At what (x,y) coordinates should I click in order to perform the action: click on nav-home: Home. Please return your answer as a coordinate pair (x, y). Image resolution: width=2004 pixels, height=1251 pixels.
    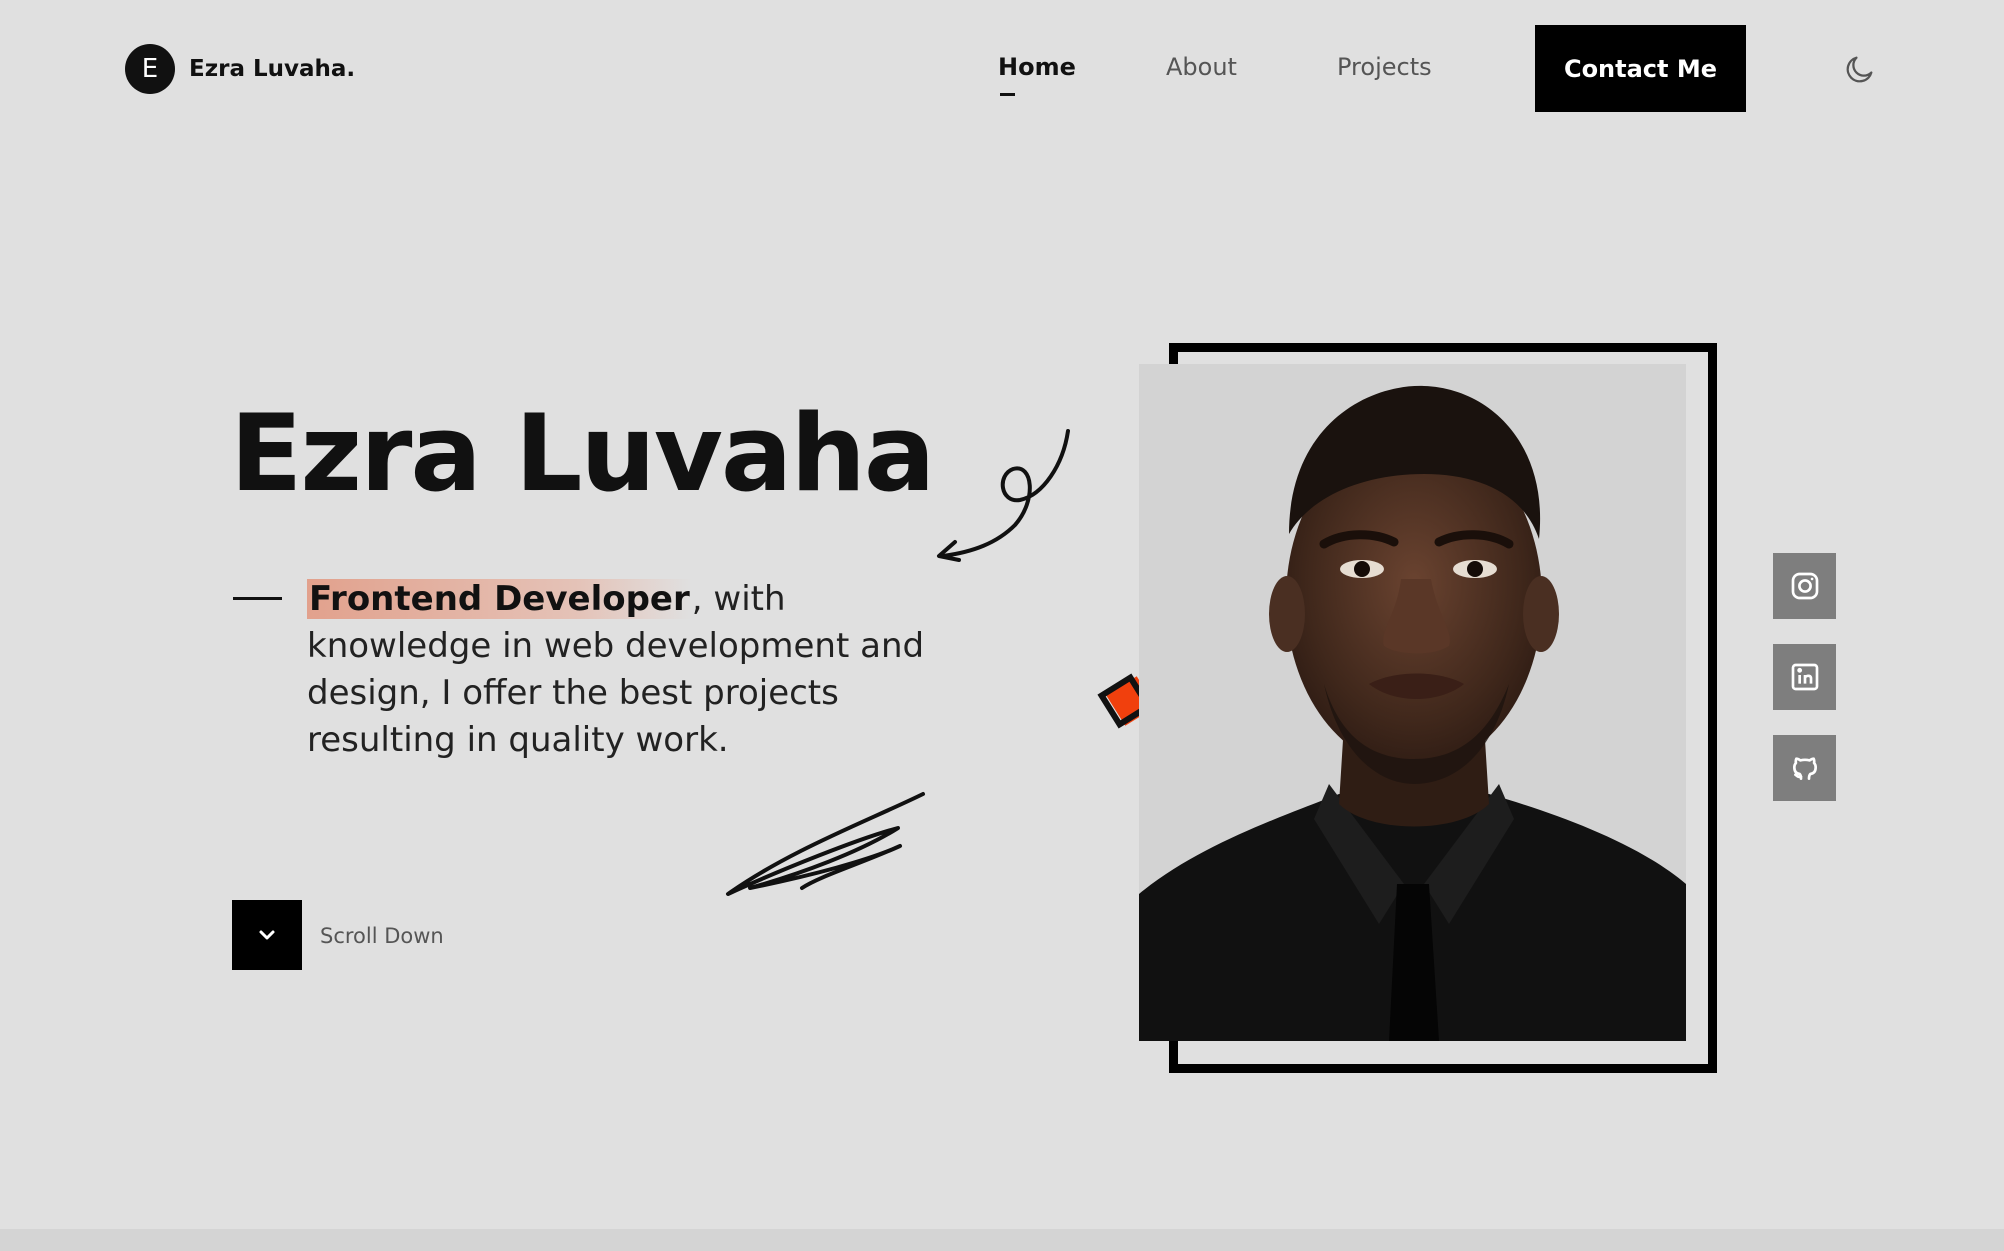
    Looking at the image, I should click on (1037, 67).